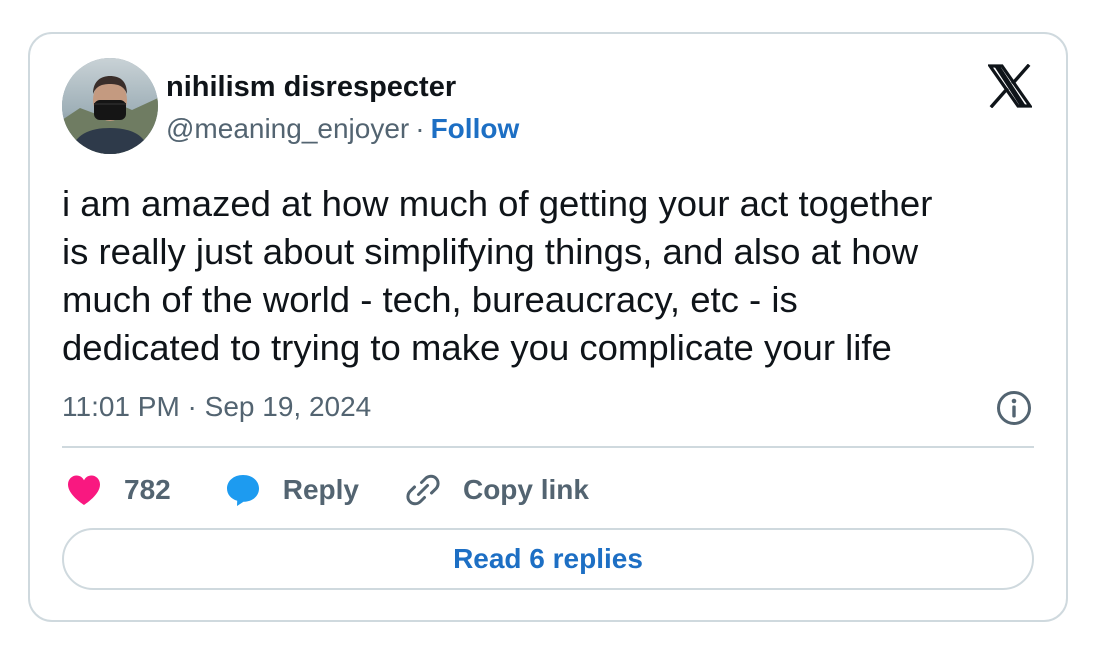  I want to click on like-count: 782, so click(147, 489).